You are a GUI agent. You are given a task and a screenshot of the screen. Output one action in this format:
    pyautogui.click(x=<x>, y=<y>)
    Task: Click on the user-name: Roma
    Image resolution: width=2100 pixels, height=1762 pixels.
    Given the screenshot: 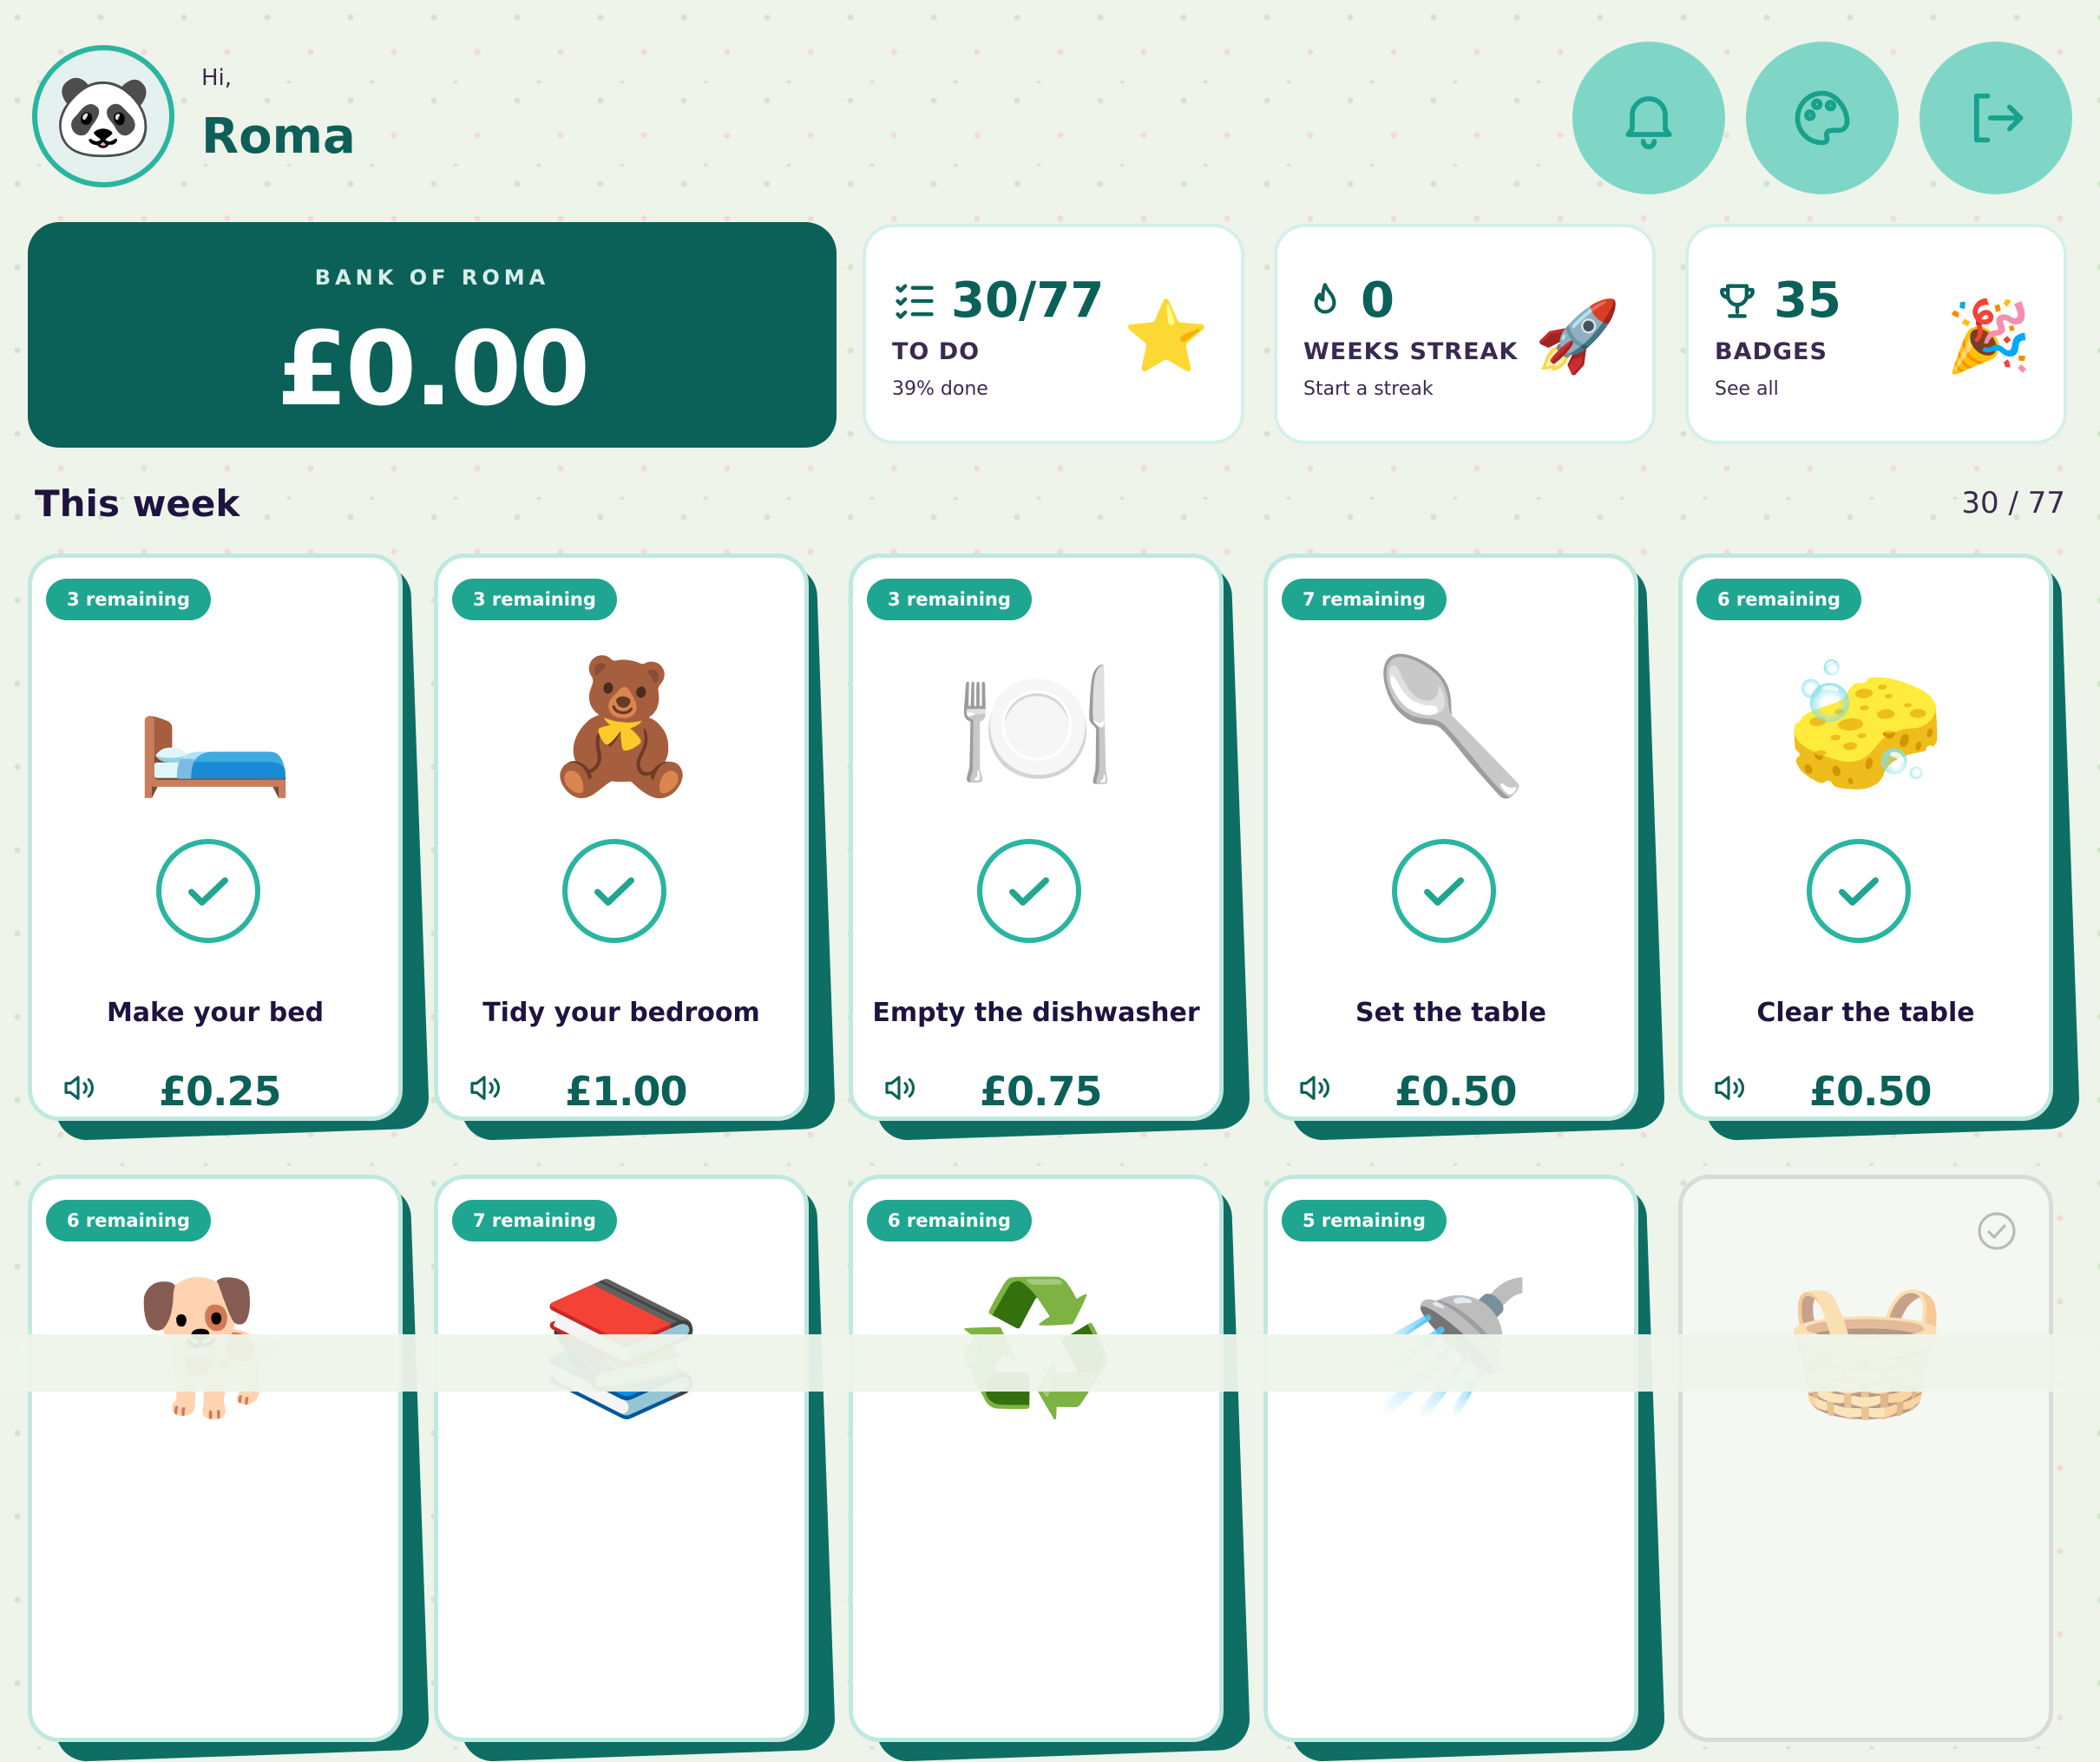 What is the action you would take?
    pyautogui.click(x=278, y=136)
    